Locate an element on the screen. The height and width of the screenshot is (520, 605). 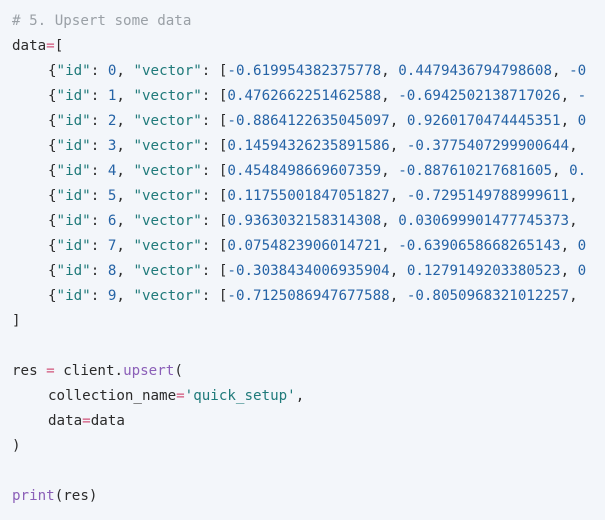
vector-value: 0.11755001847051827 is located at coordinates (308, 196).